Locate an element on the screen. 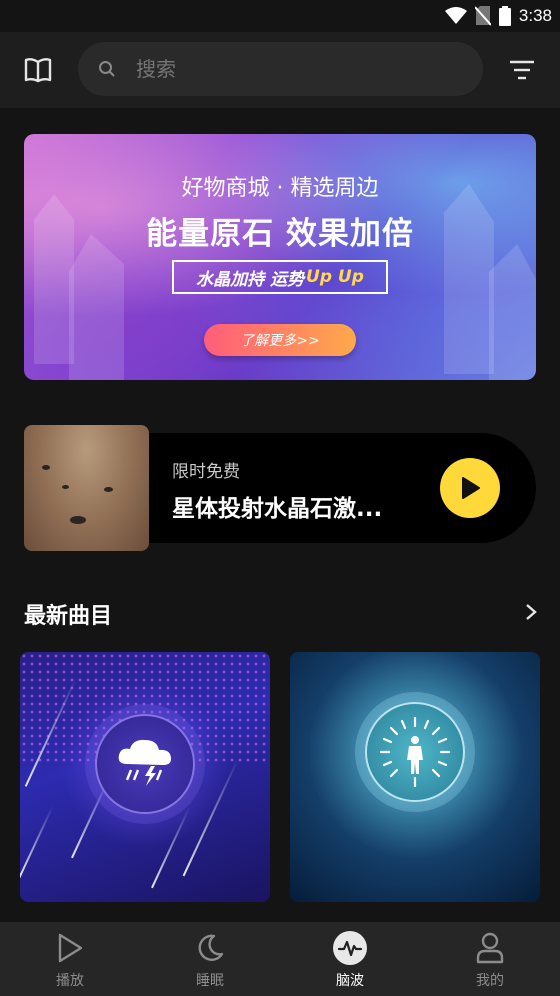  status-bar: 3:38 is located at coordinates (280, 16).